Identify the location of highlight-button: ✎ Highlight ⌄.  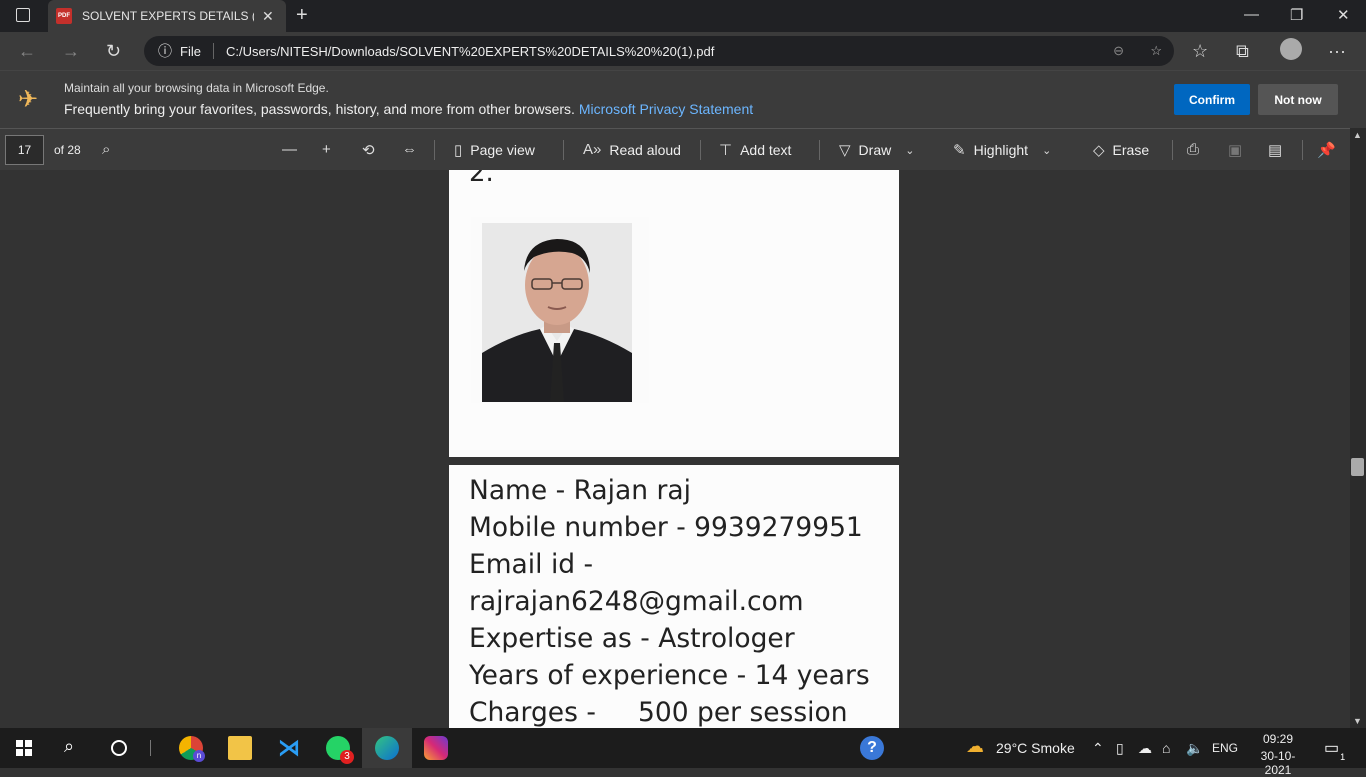
(1002, 150).